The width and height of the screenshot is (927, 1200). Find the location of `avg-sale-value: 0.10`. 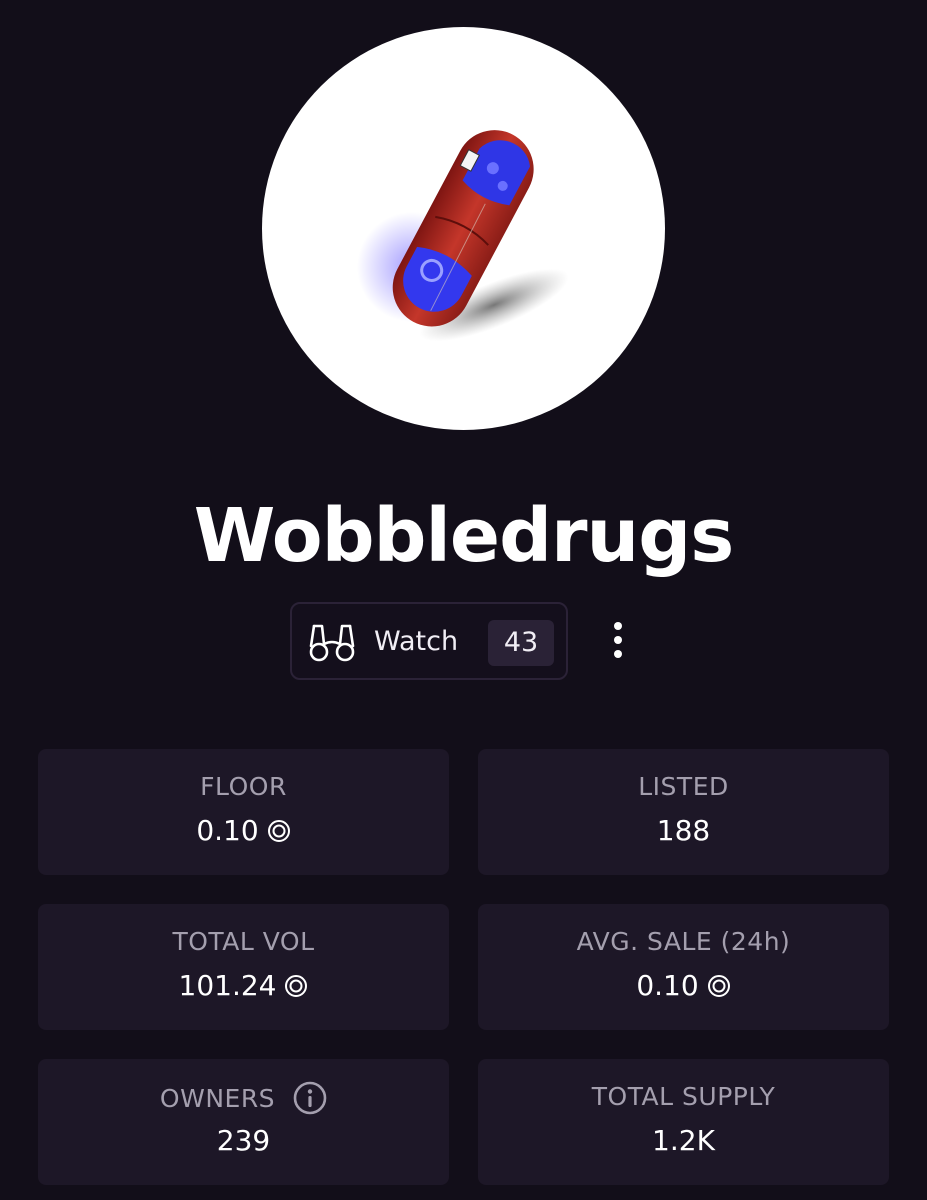

avg-sale-value: 0.10 is located at coordinates (667, 985).